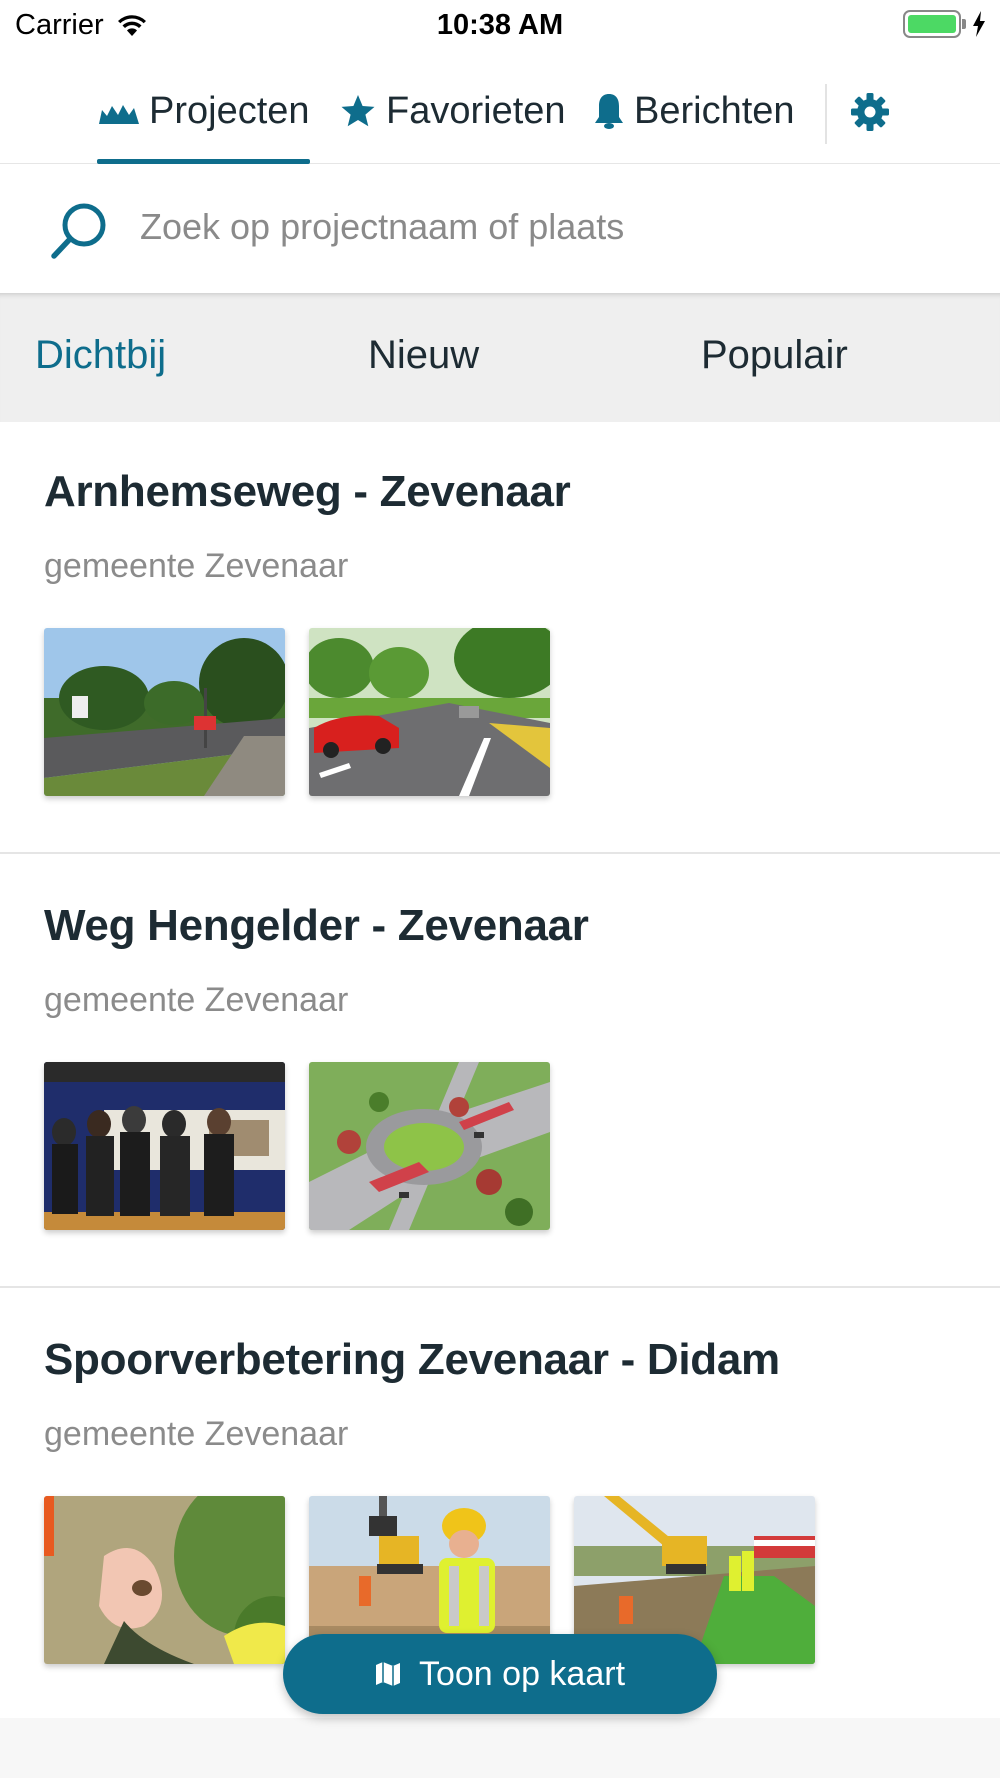 This screenshot has height=1778, width=1000. I want to click on clock: 10:38 AM, so click(500, 25).